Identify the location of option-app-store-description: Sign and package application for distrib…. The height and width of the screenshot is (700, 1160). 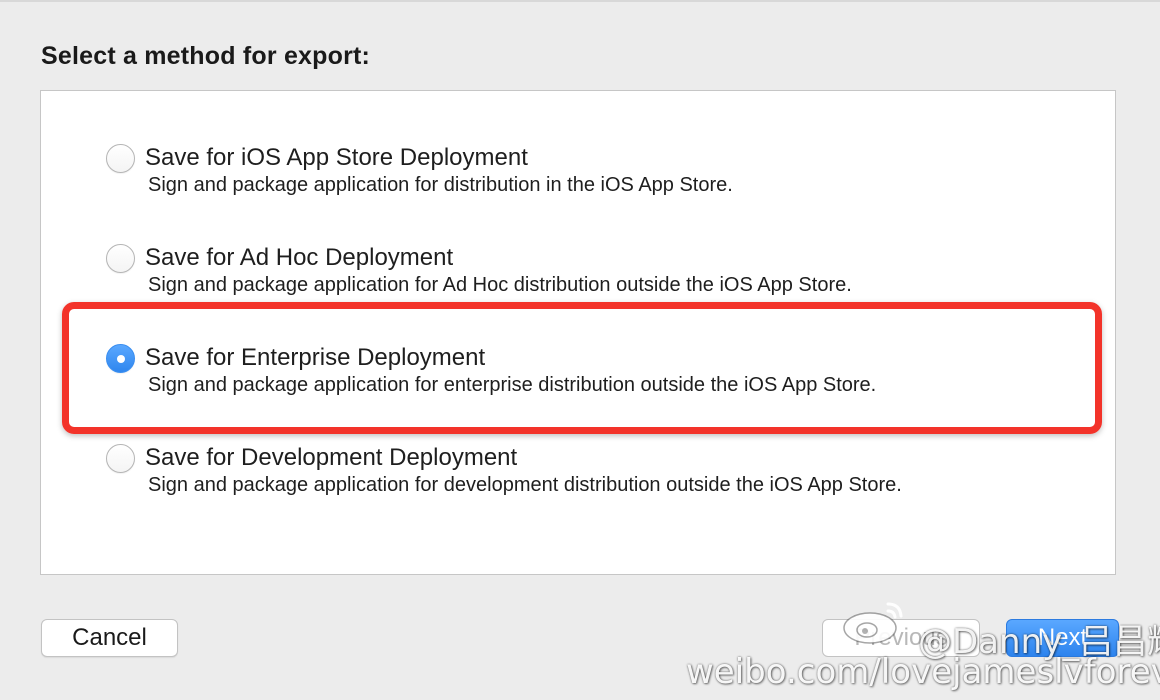
(440, 185).